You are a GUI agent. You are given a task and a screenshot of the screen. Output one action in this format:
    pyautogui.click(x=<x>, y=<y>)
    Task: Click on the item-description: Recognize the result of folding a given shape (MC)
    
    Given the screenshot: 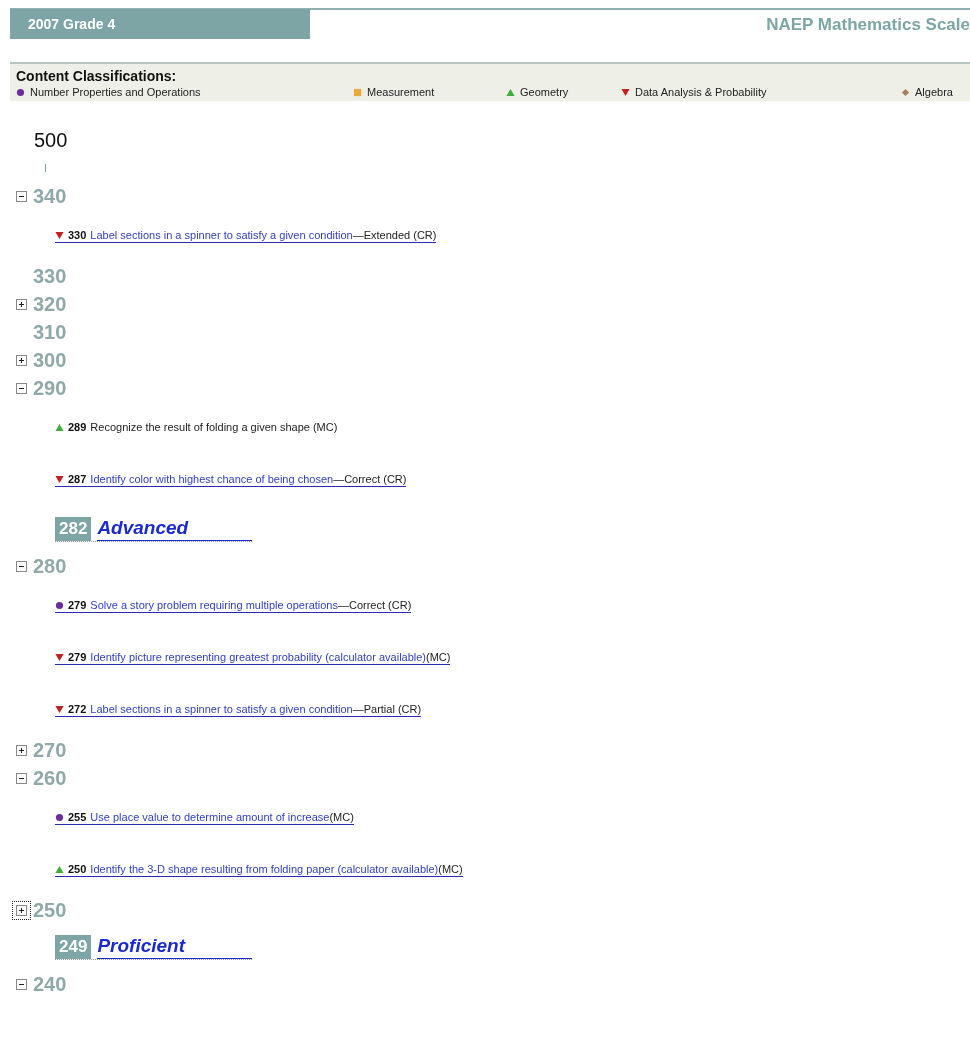 What is the action you would take?
    pyautogui.click(x=214, y=427)
    